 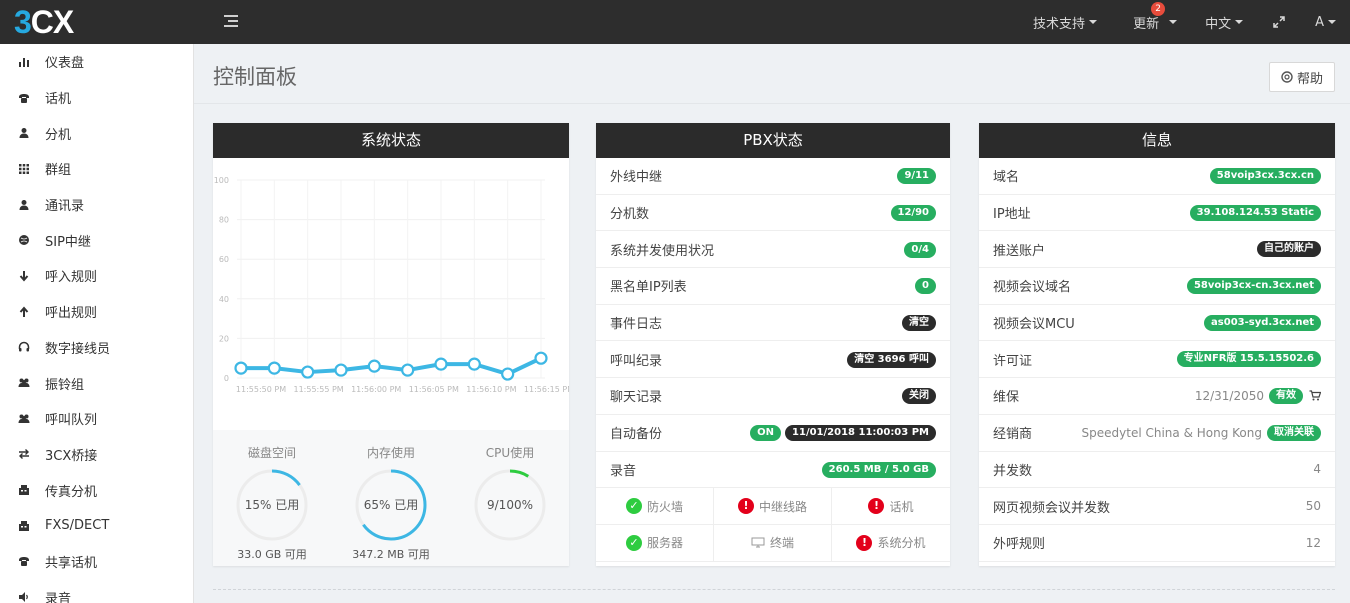 What do you see at coordinates (636, 325) in the screenshot?
I see `pbx-row-label: 事件日志` at bounding box center [636, 325].